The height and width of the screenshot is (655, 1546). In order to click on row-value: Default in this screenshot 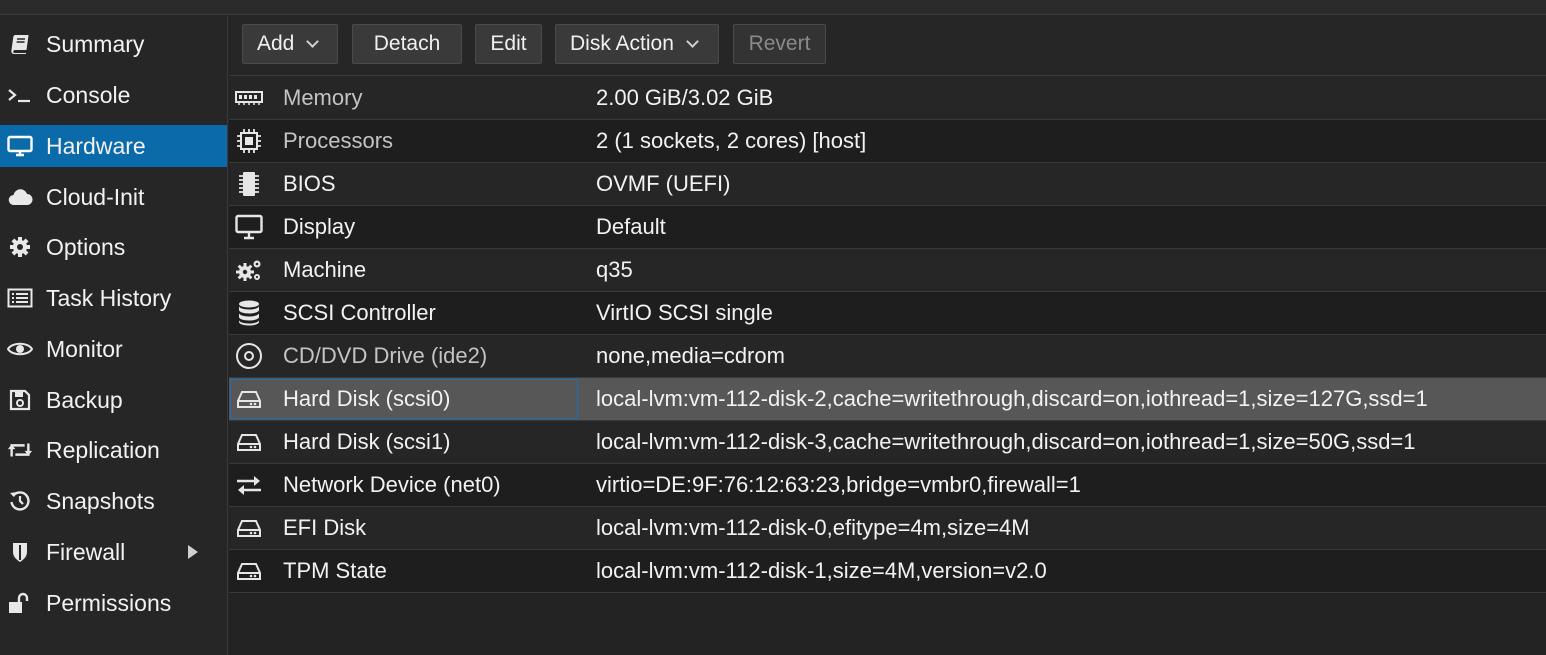, I will do `click(631, 226)`.